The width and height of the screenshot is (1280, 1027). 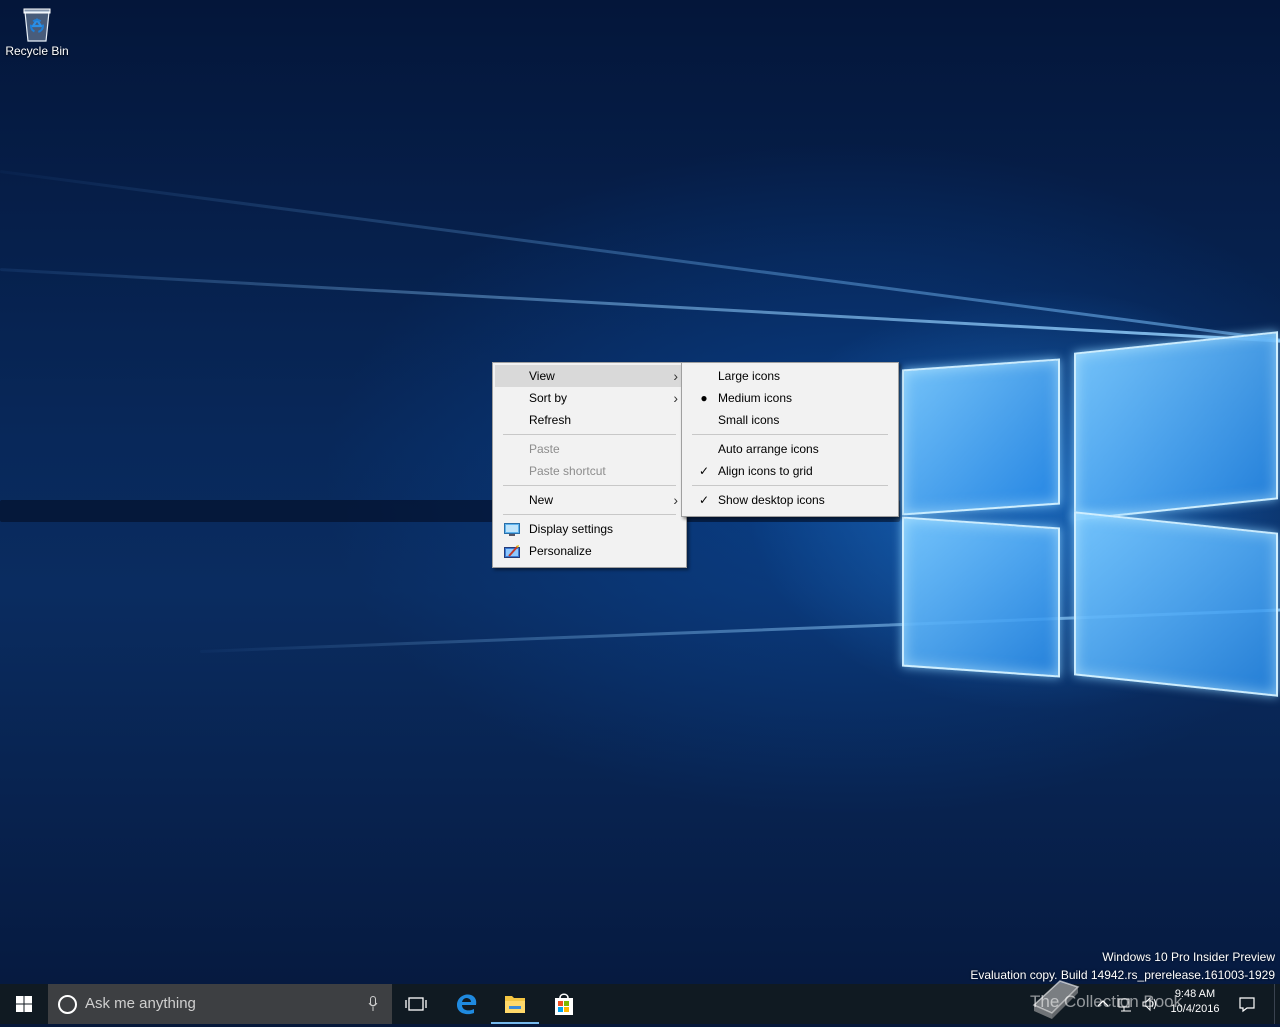 I want to click on personalize-icon, so click(x=512, y=551).